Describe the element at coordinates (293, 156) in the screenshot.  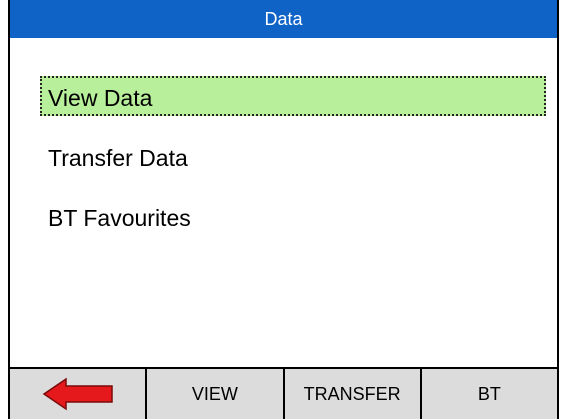
I see `menu-item-transfer-data: Transfer Data` at that location.